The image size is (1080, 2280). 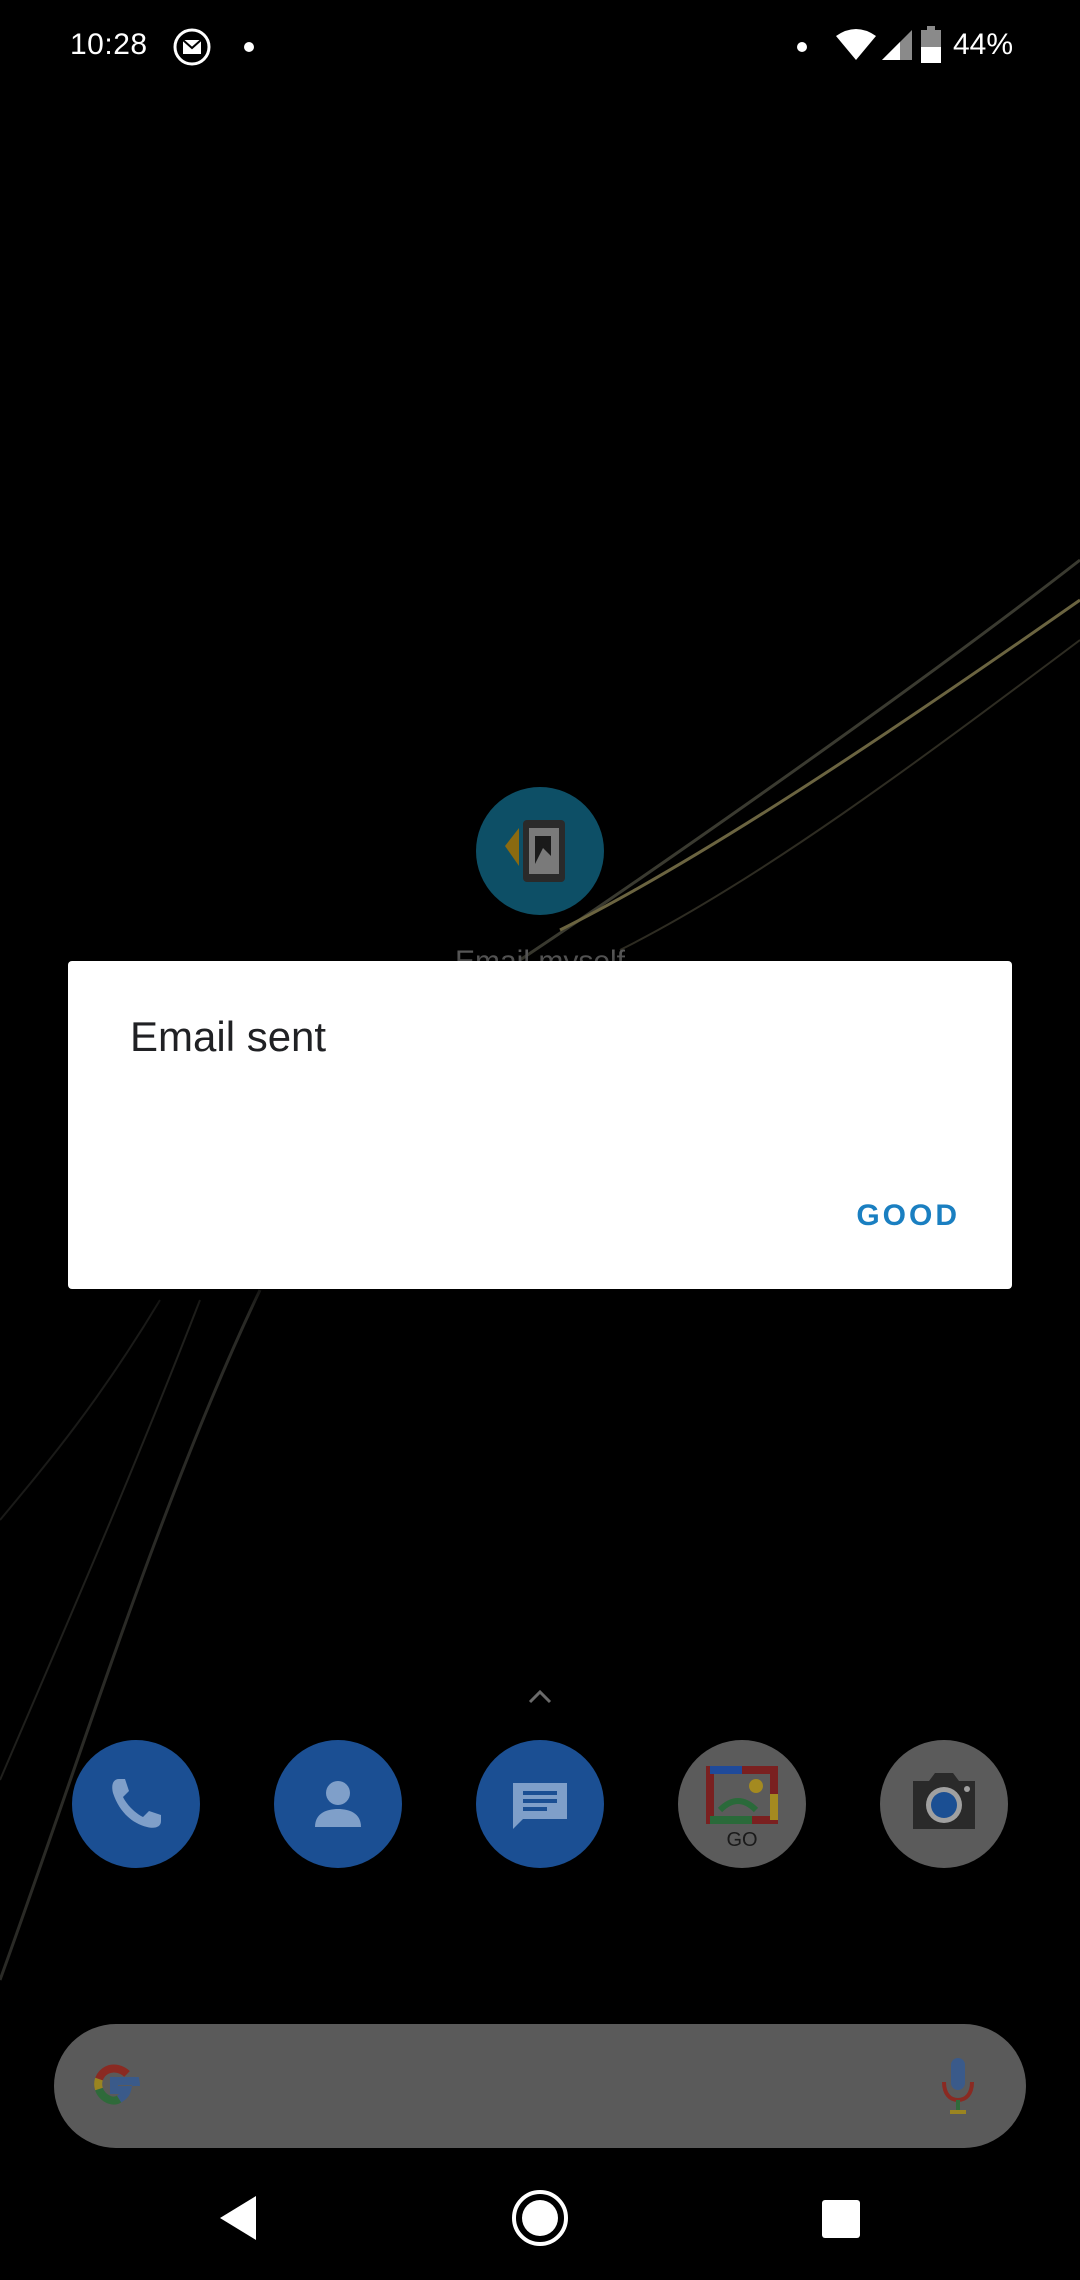 I want to click on phone-icon, so click(x=136, y=1803).